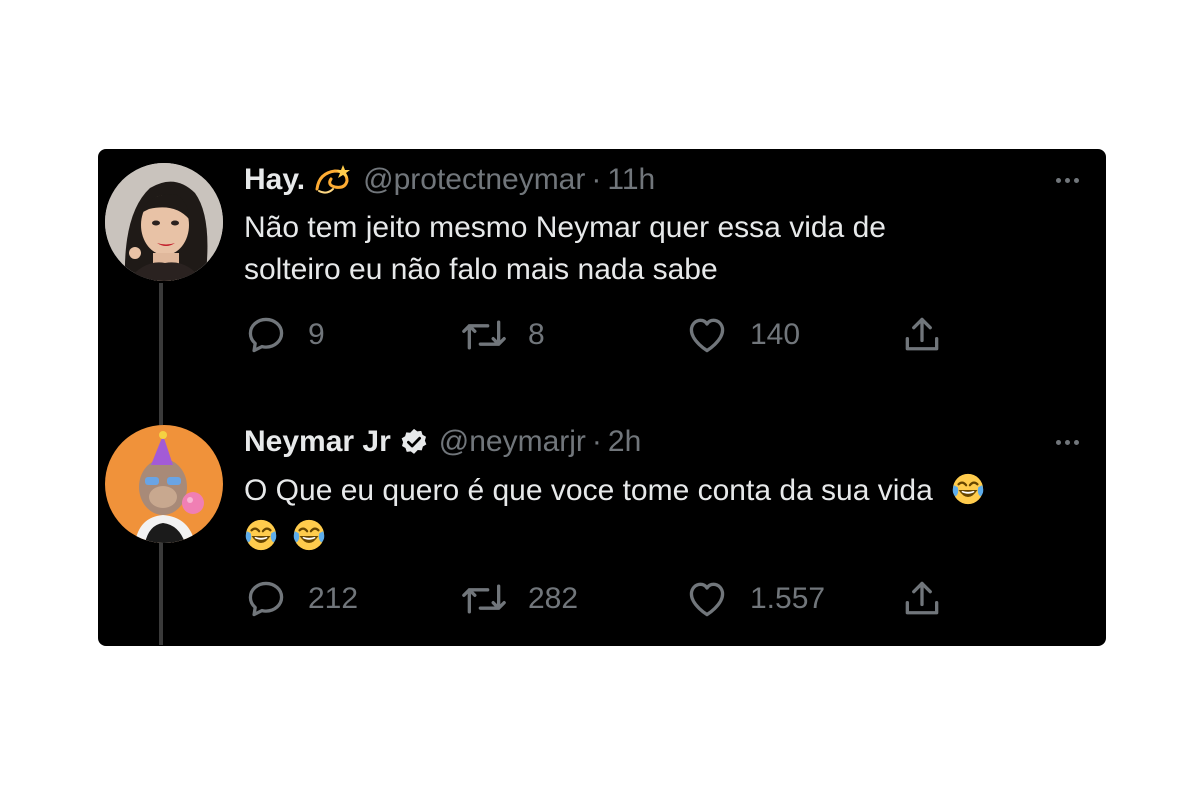 This screenshot has width=1200, height=800. I want to click on retweet-count: 282, so click(553, 598).